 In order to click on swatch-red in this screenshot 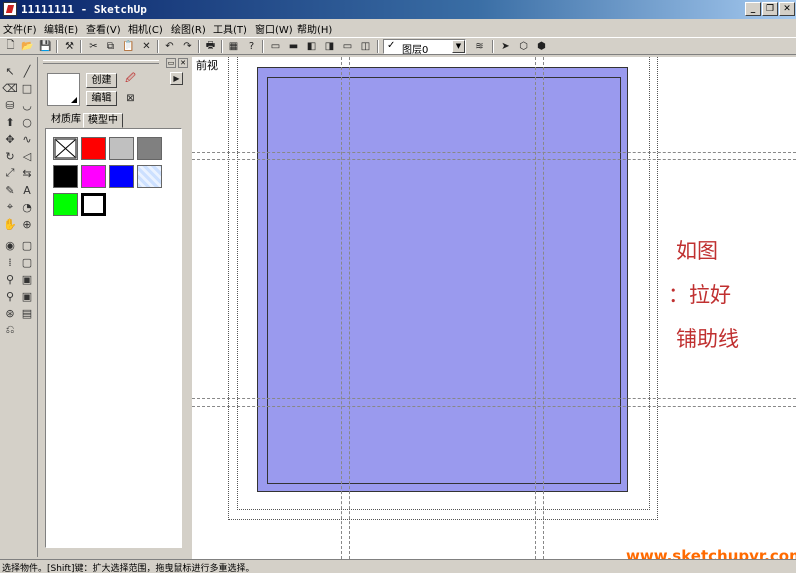, I will do `click(93, 148)`.